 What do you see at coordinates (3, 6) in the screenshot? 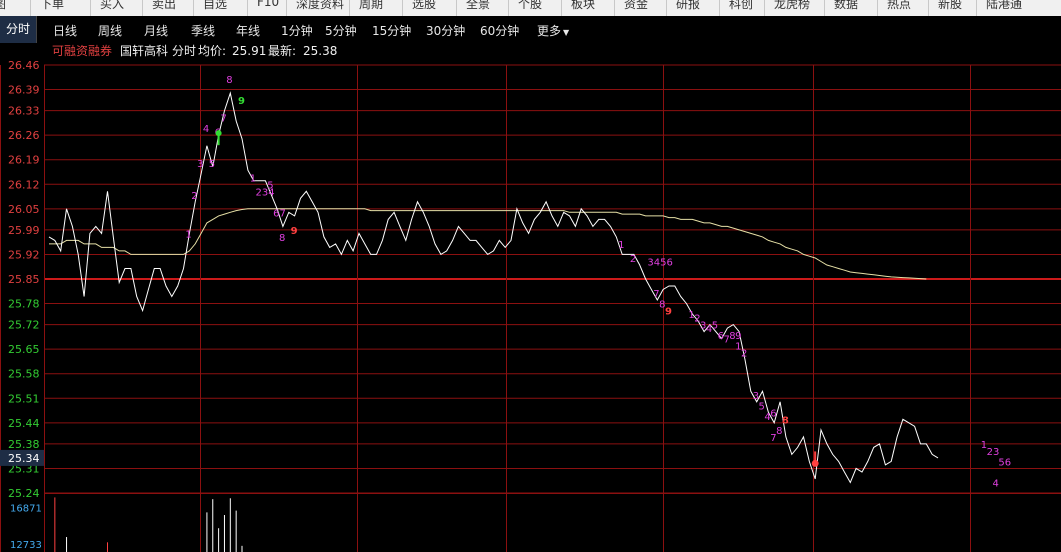
I see `toolbar-item-0: 图` at bounding box center [3, 6].